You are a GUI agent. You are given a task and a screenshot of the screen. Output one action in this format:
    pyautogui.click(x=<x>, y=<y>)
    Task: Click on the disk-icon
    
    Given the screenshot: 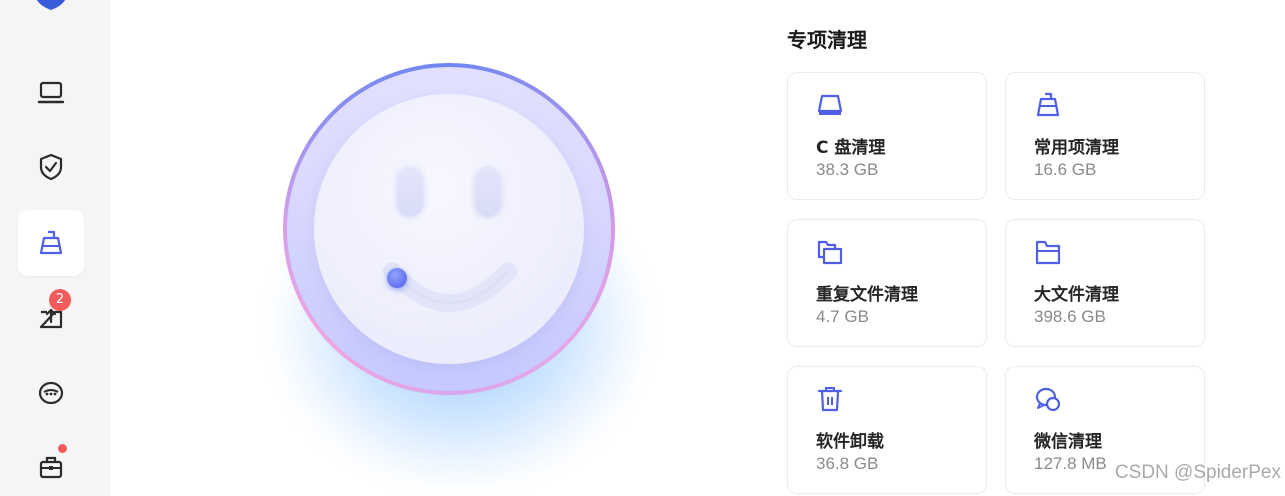 What is the action you would take?
    pyautogui.click(x=830, y=104)
    